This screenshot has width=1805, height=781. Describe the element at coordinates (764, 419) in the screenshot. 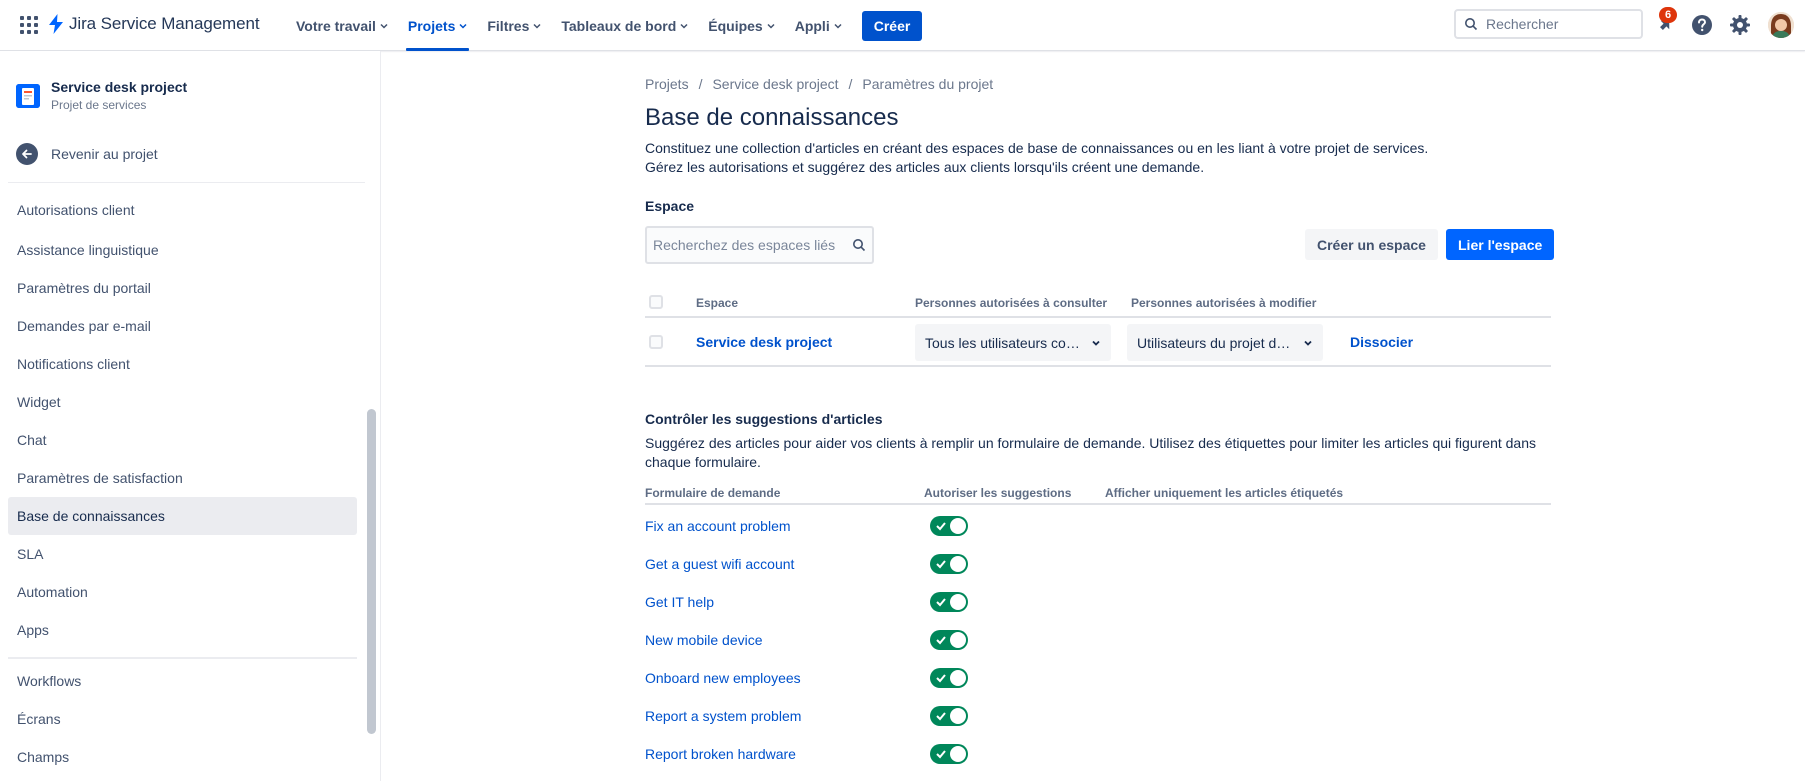

I see `suggestions-title: Contrôler les suggestions d'articles` at that location.